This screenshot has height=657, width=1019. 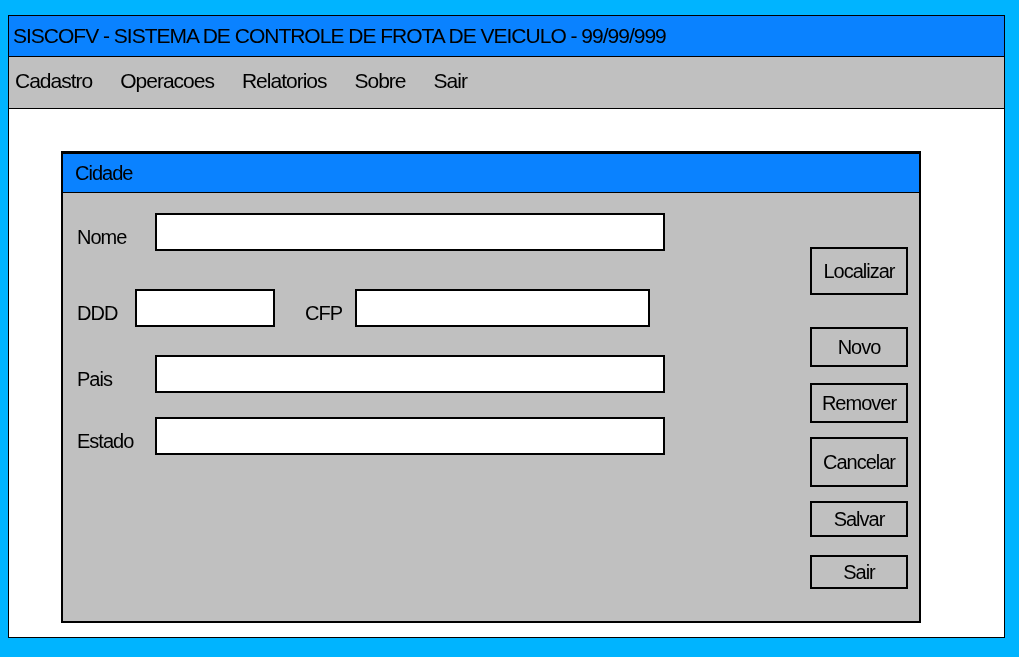 I want to click on field-label: Pais, so click(x=95, y=380).